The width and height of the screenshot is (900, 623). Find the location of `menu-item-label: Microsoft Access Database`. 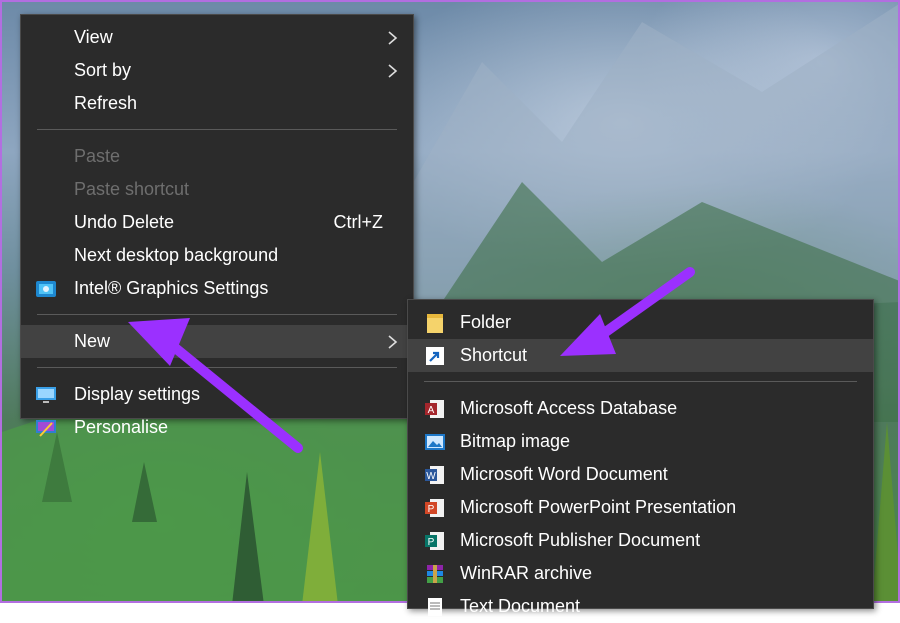

menu-item-label: Microsoft Access Database is located at coordinates (569, 408).